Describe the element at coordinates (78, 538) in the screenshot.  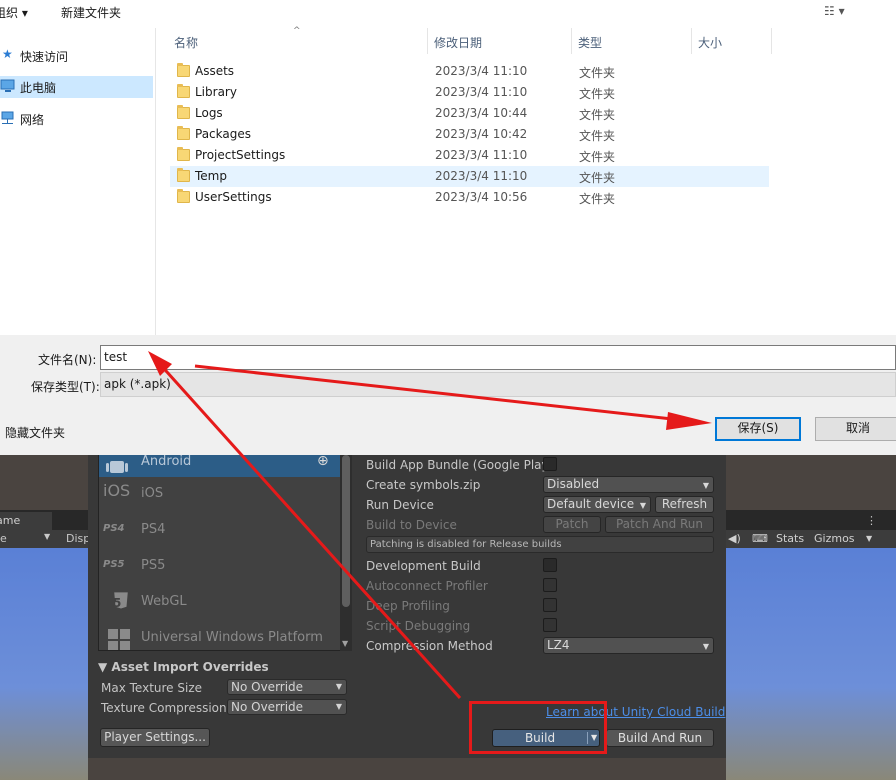
I see `display-label: Disp` at that location.